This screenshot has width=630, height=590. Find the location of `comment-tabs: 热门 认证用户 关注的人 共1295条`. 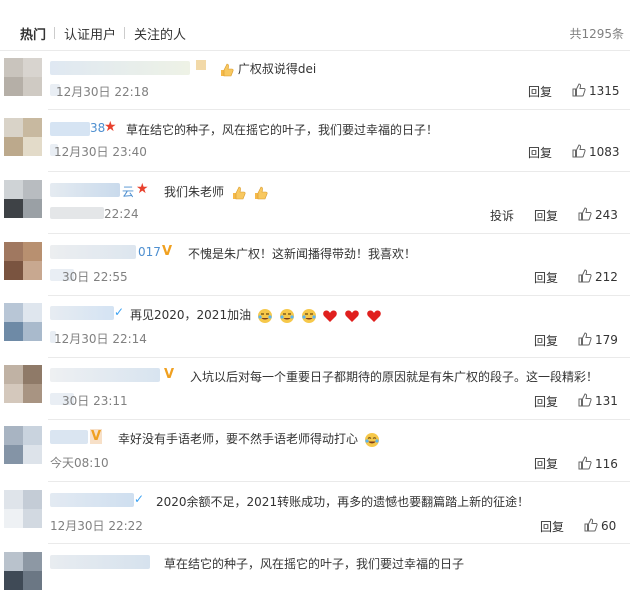

comment-tabs: 热门 认证用户 关注的人 共1295条 is located at coordinates (315, 30).